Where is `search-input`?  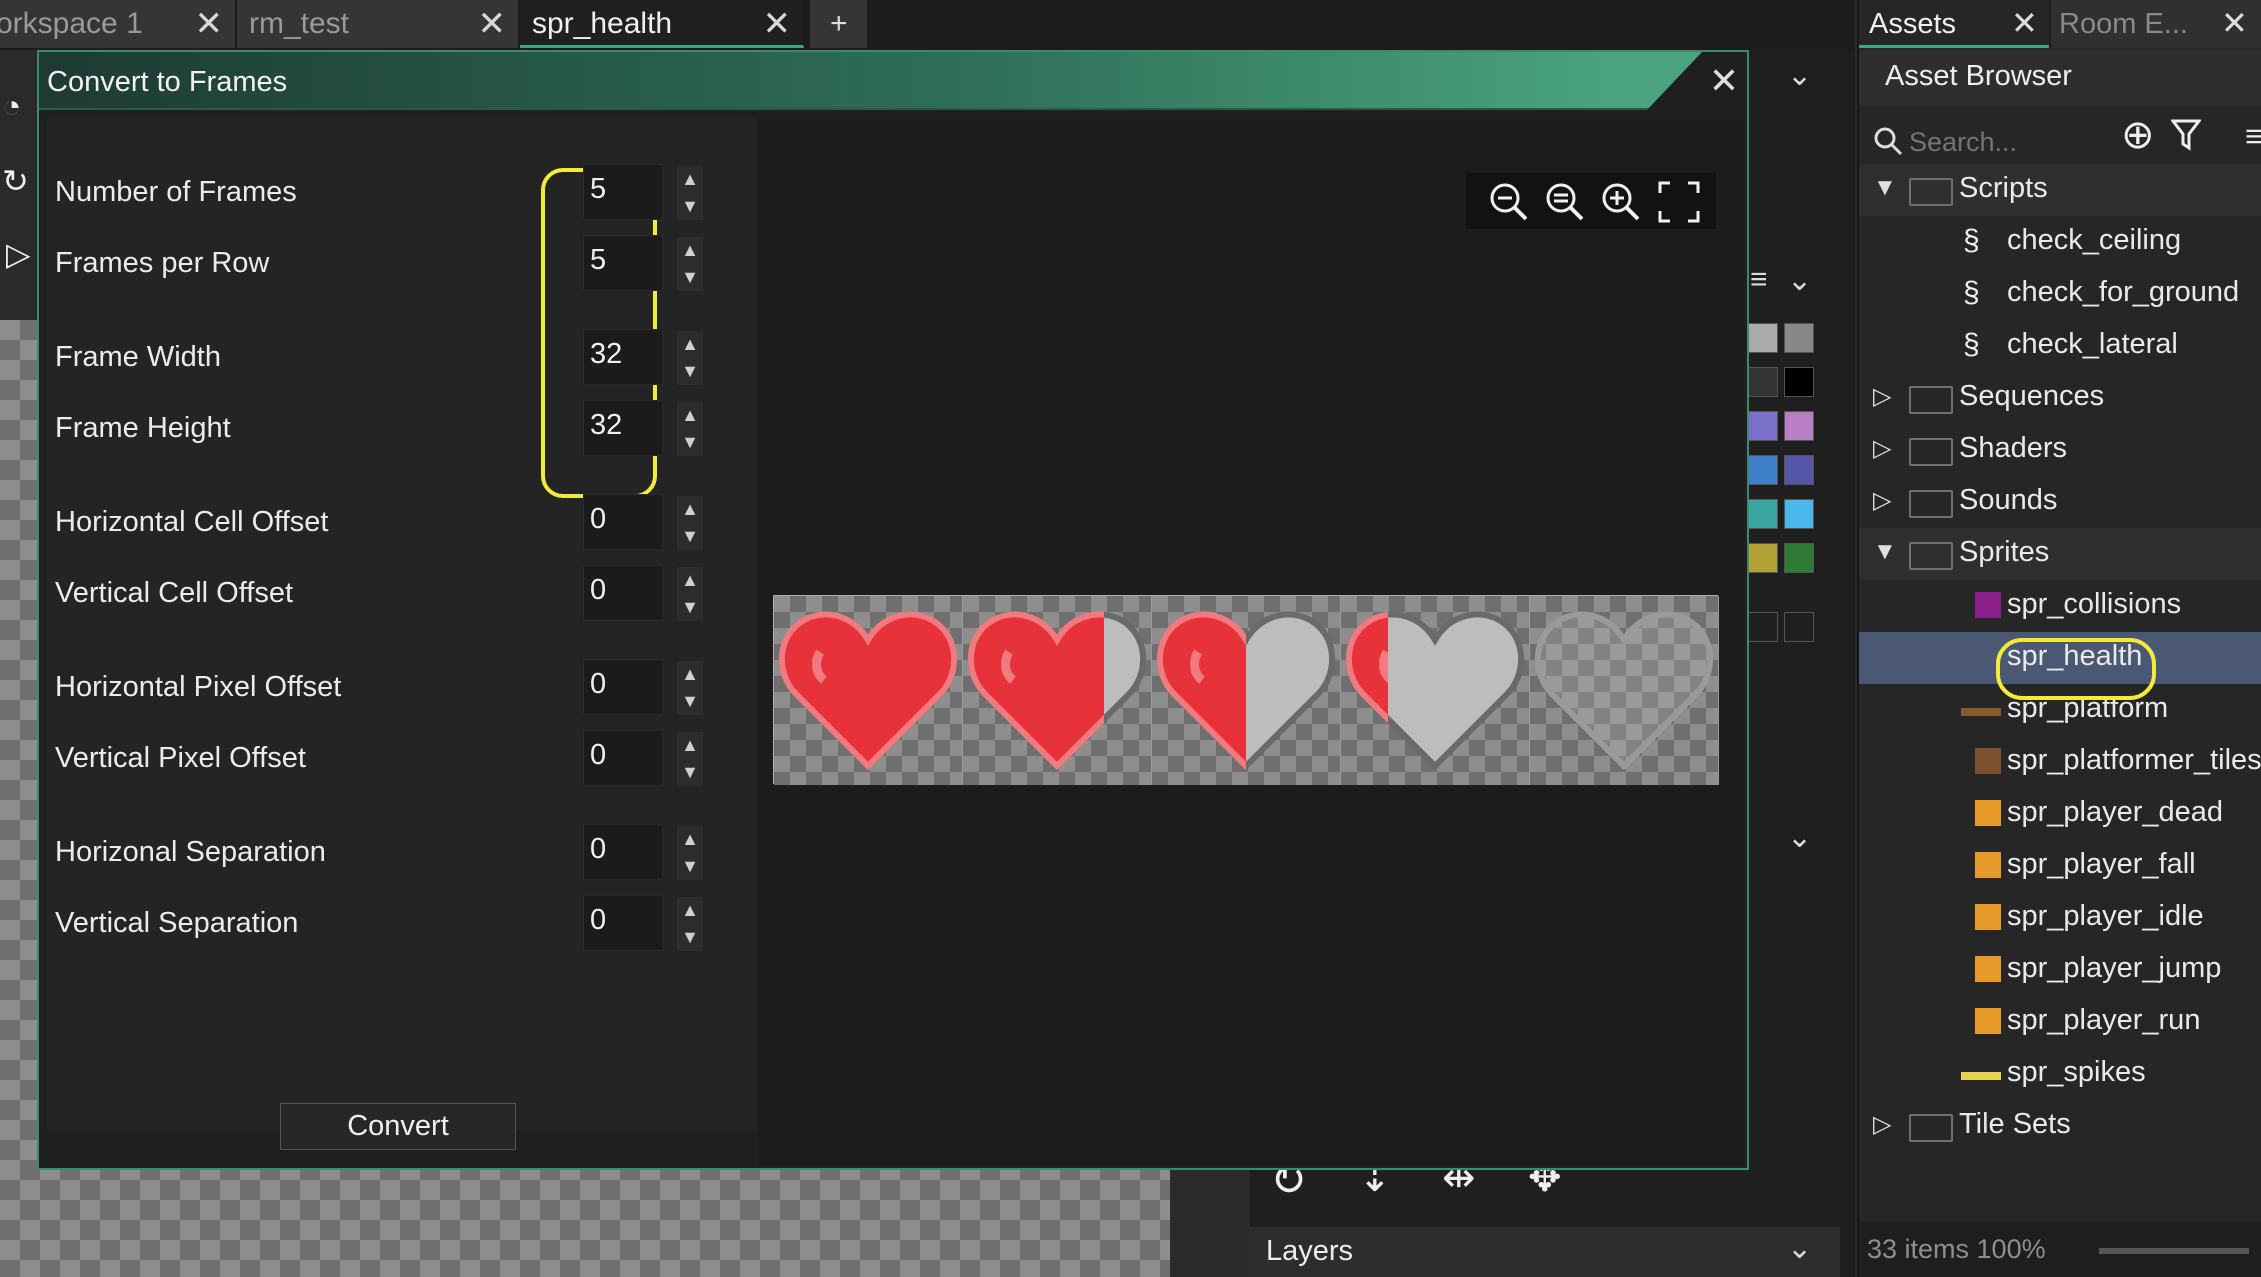 search-input is located at coordinates (2017, 142).